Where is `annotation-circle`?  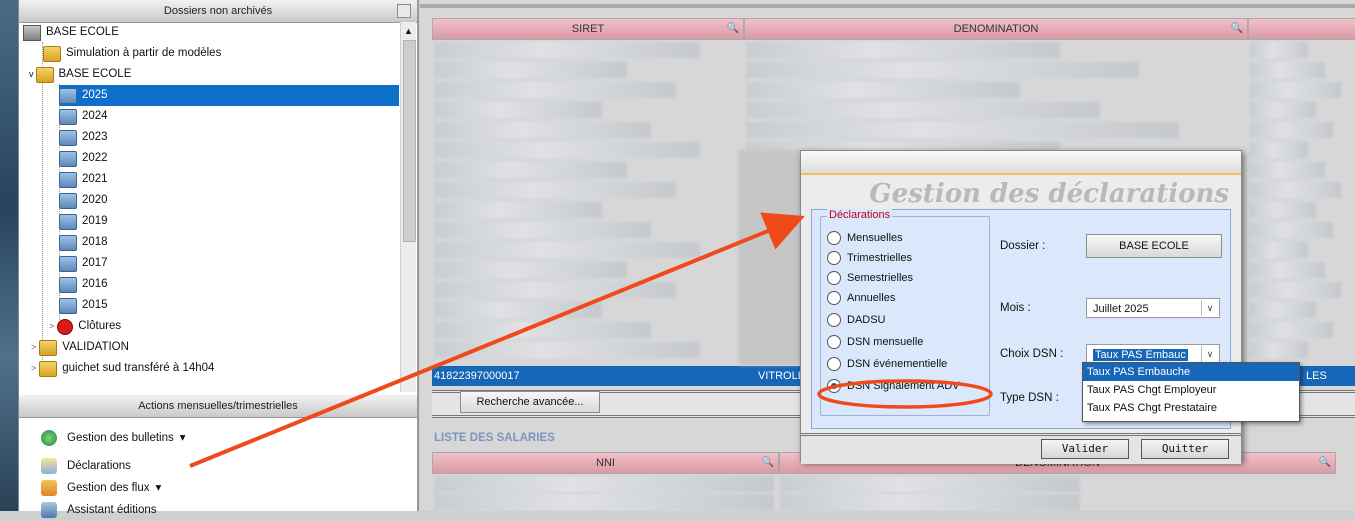 annotation-circle is located at coordinates (905, 394).